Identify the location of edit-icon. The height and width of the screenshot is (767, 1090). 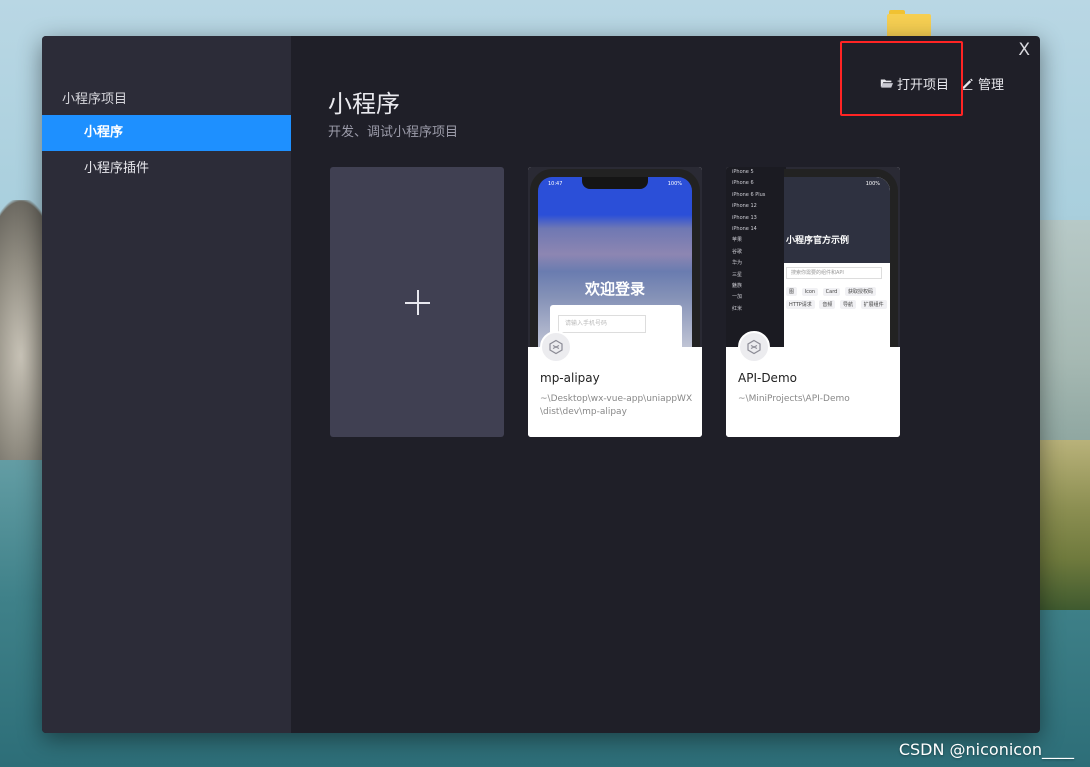
(967, 84).